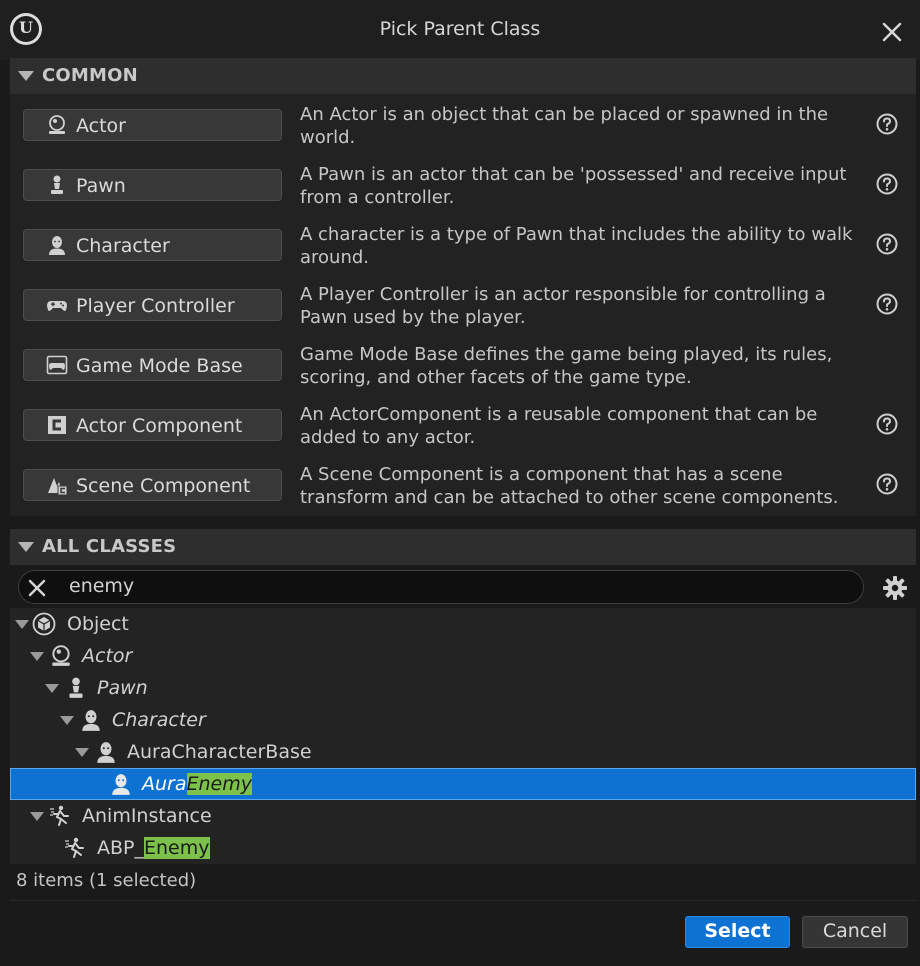 Image resolution: width=920 pixels, height=966 pixels. What do you see at coordinates (159, 366) in the screenshot?
I see `game-mode-base-class-label: Game Mode Base` at bounding box center [159, 366].